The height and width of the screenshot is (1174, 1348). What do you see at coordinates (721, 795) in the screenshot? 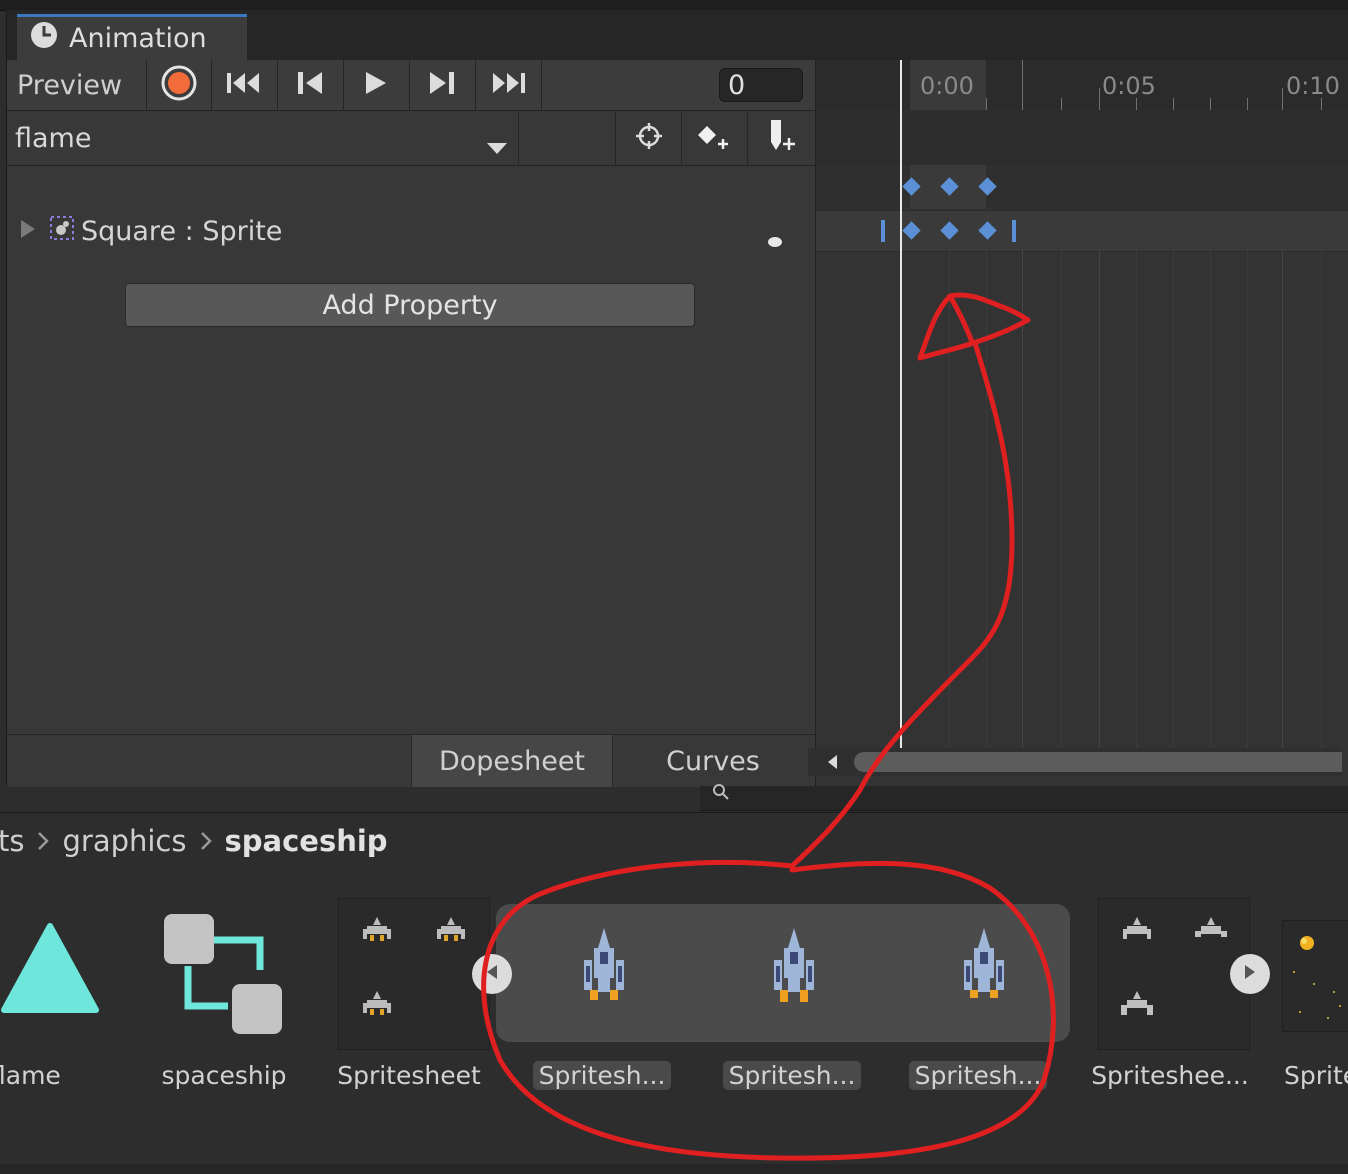
I see `search-icon` at bounding box center [721, 795].